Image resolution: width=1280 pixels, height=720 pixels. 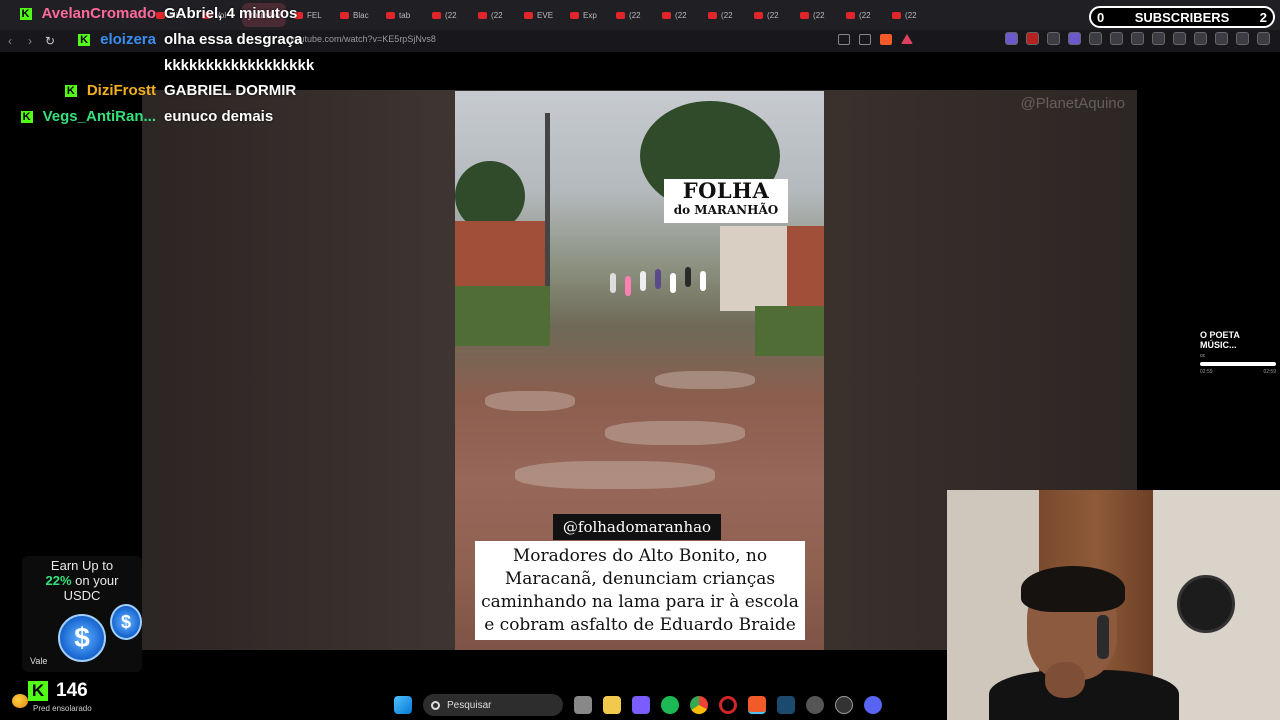 What do you see at coordinates (907, 39) in the screenshot?
I see `brave-rewards-icon` at bounding box center [907, 39].